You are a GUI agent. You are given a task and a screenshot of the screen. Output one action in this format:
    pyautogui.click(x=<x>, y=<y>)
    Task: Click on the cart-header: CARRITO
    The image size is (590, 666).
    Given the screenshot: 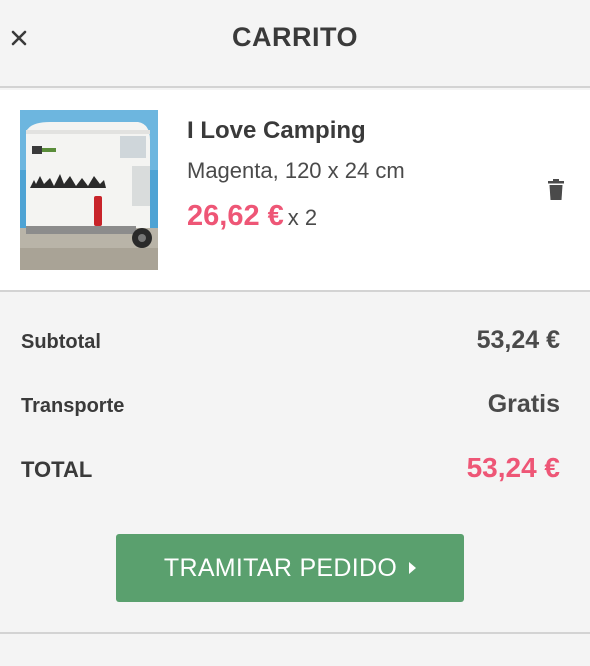 What is the action you would take?
    pyautogui.click(x=295, y=44)
    